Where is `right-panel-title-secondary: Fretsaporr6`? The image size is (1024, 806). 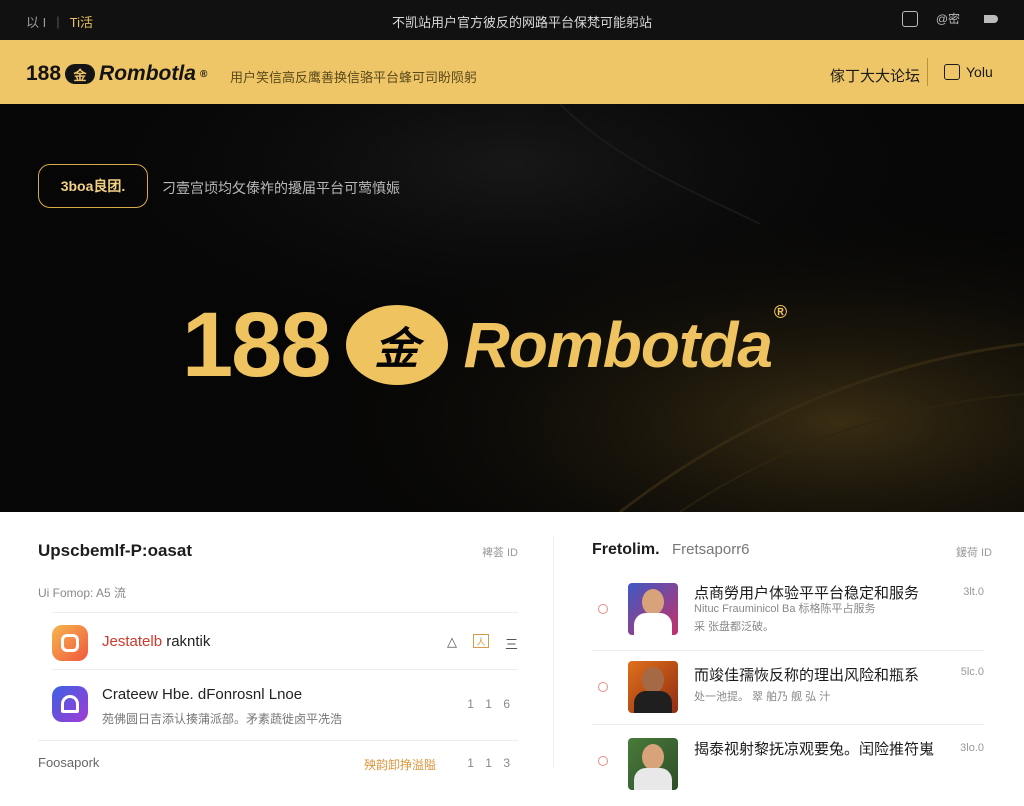 right-panel-title-secondary: Fretsaporr6 is located at coordinates (711, 549).